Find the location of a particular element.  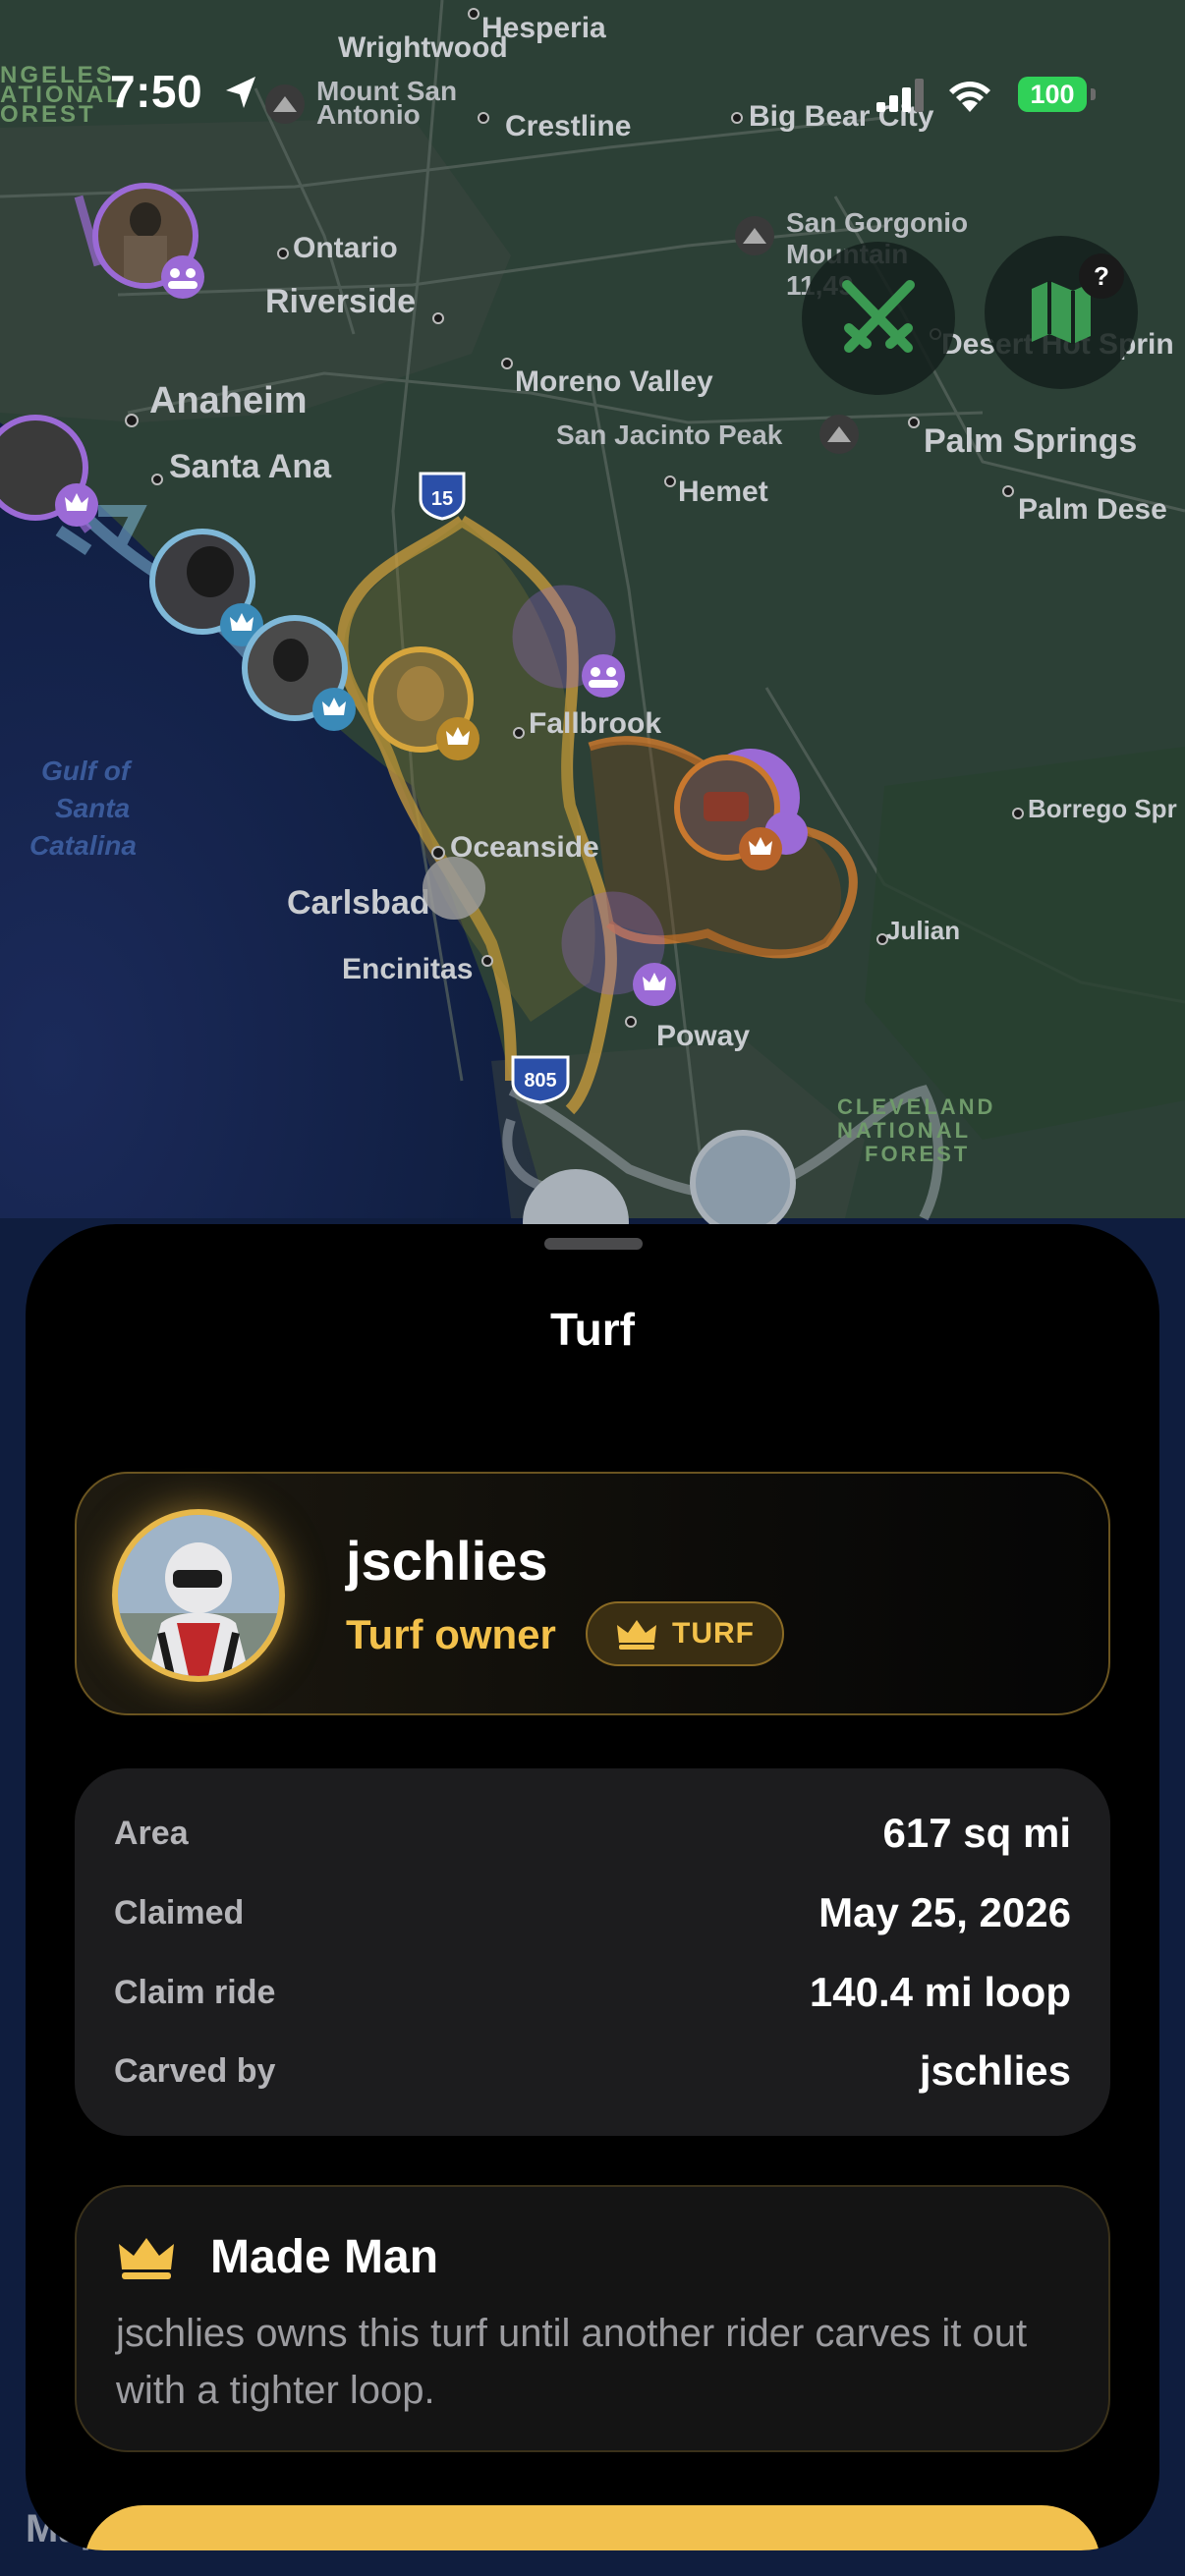

owner-role: Turf owner is located at coordinates (451, 1634).